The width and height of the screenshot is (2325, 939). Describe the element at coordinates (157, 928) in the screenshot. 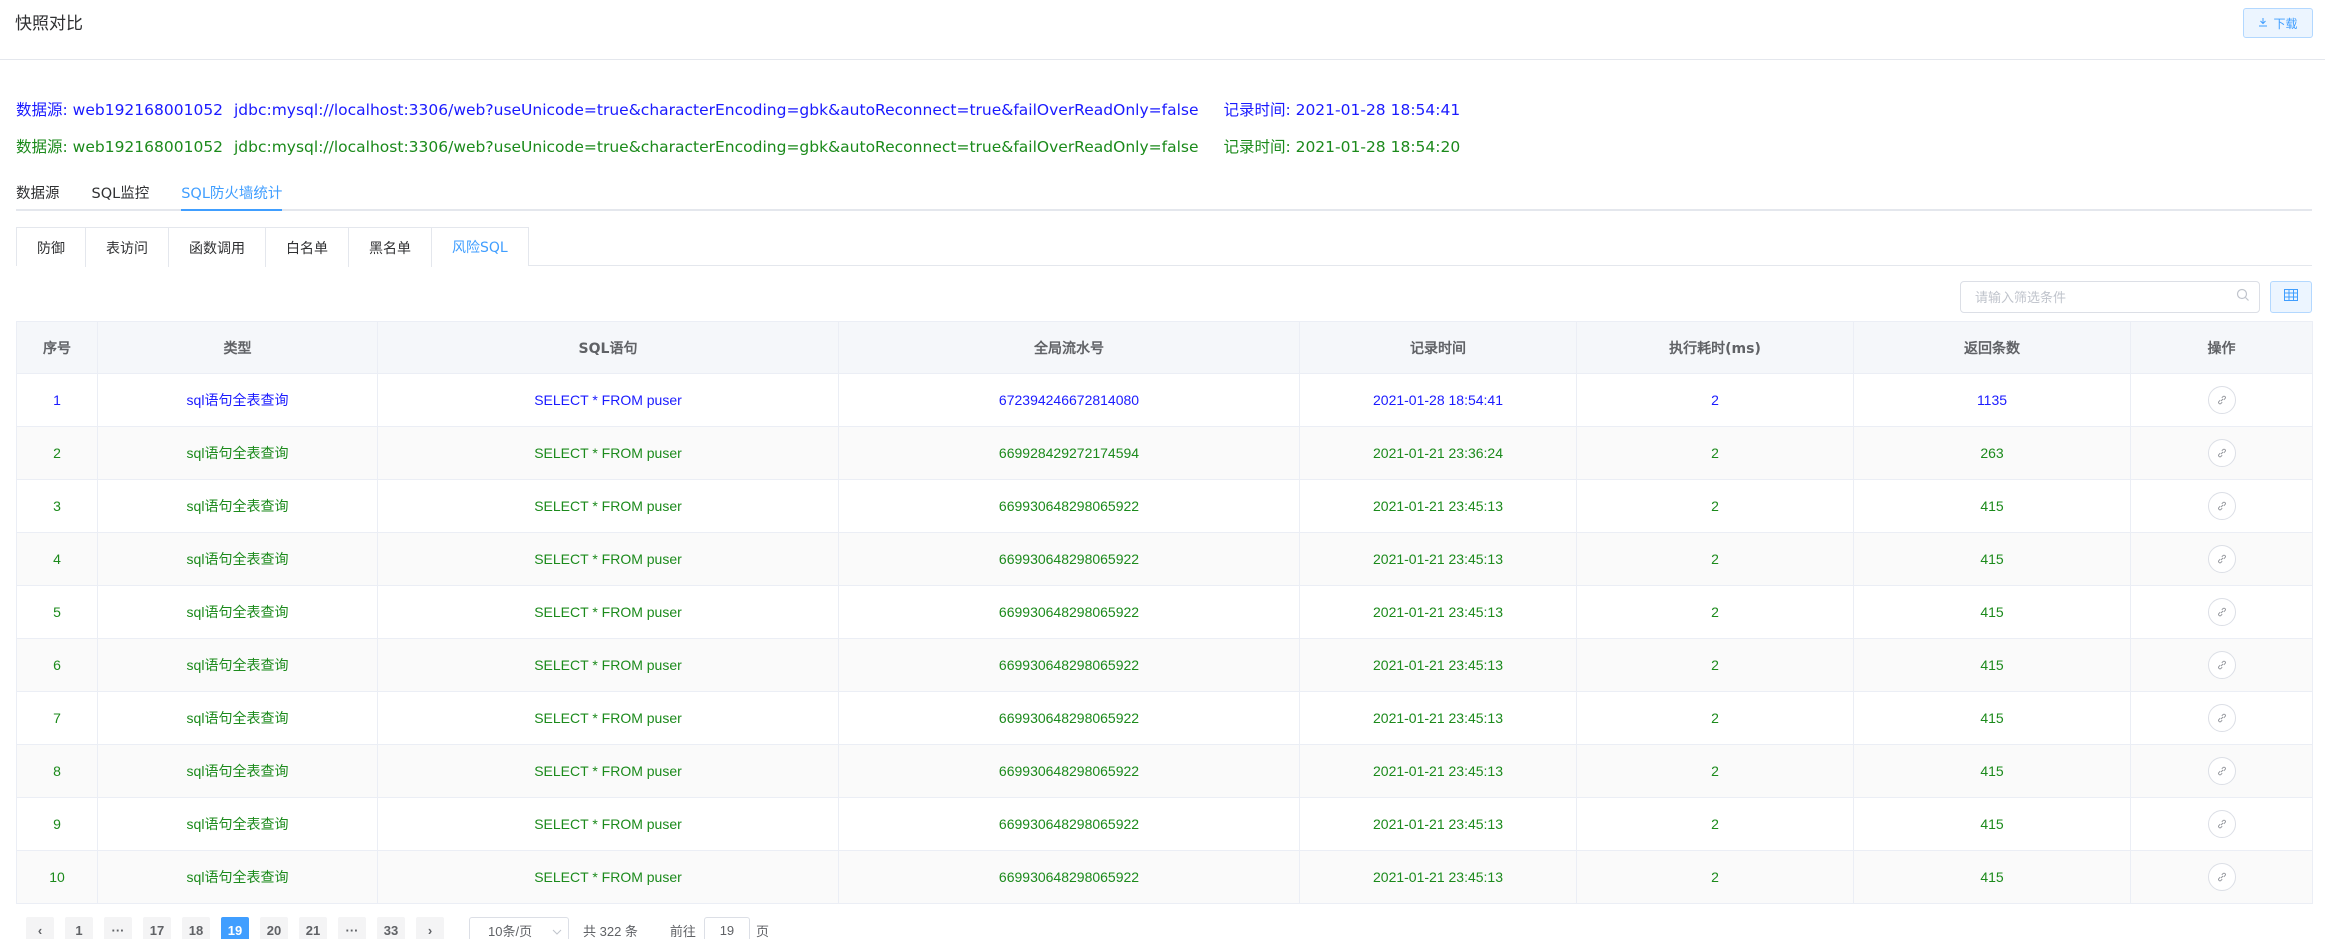

I see `page-button: 17` at that location.